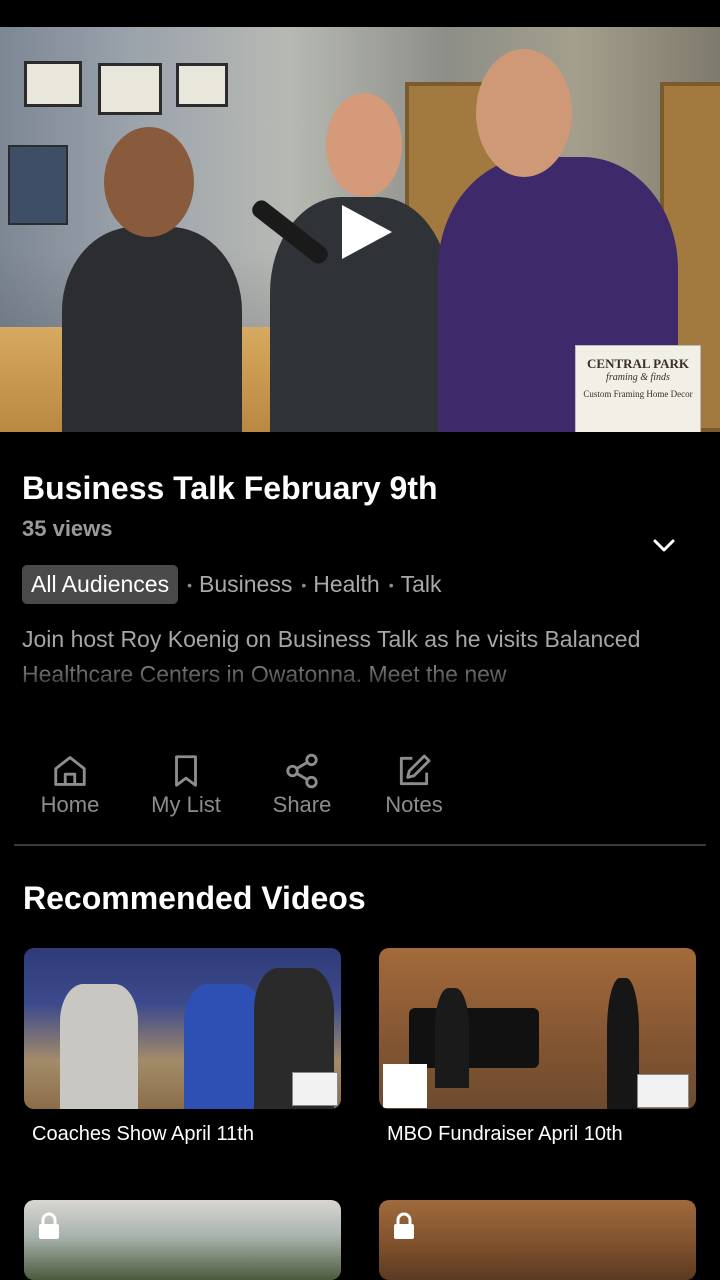 Image resolution: width=720 pixels, height=1280 pixels. I want to click on home-icon, so click(70, 771).